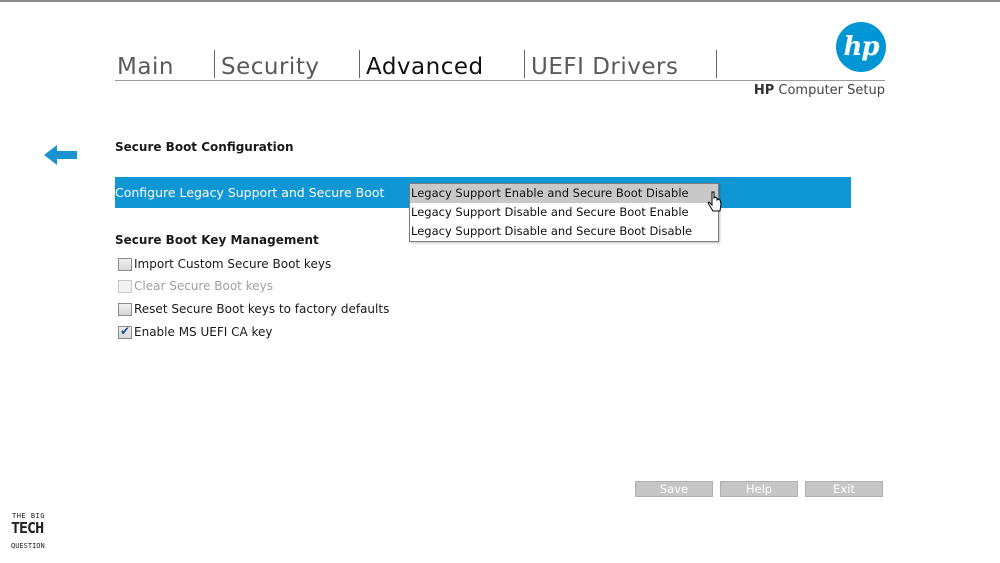 This screenshot has height=563, width=1000. Describe the element at coordinates (217, 240) in the screenshot. I see `key-management-title: Secure Boot Key Management` at that location.